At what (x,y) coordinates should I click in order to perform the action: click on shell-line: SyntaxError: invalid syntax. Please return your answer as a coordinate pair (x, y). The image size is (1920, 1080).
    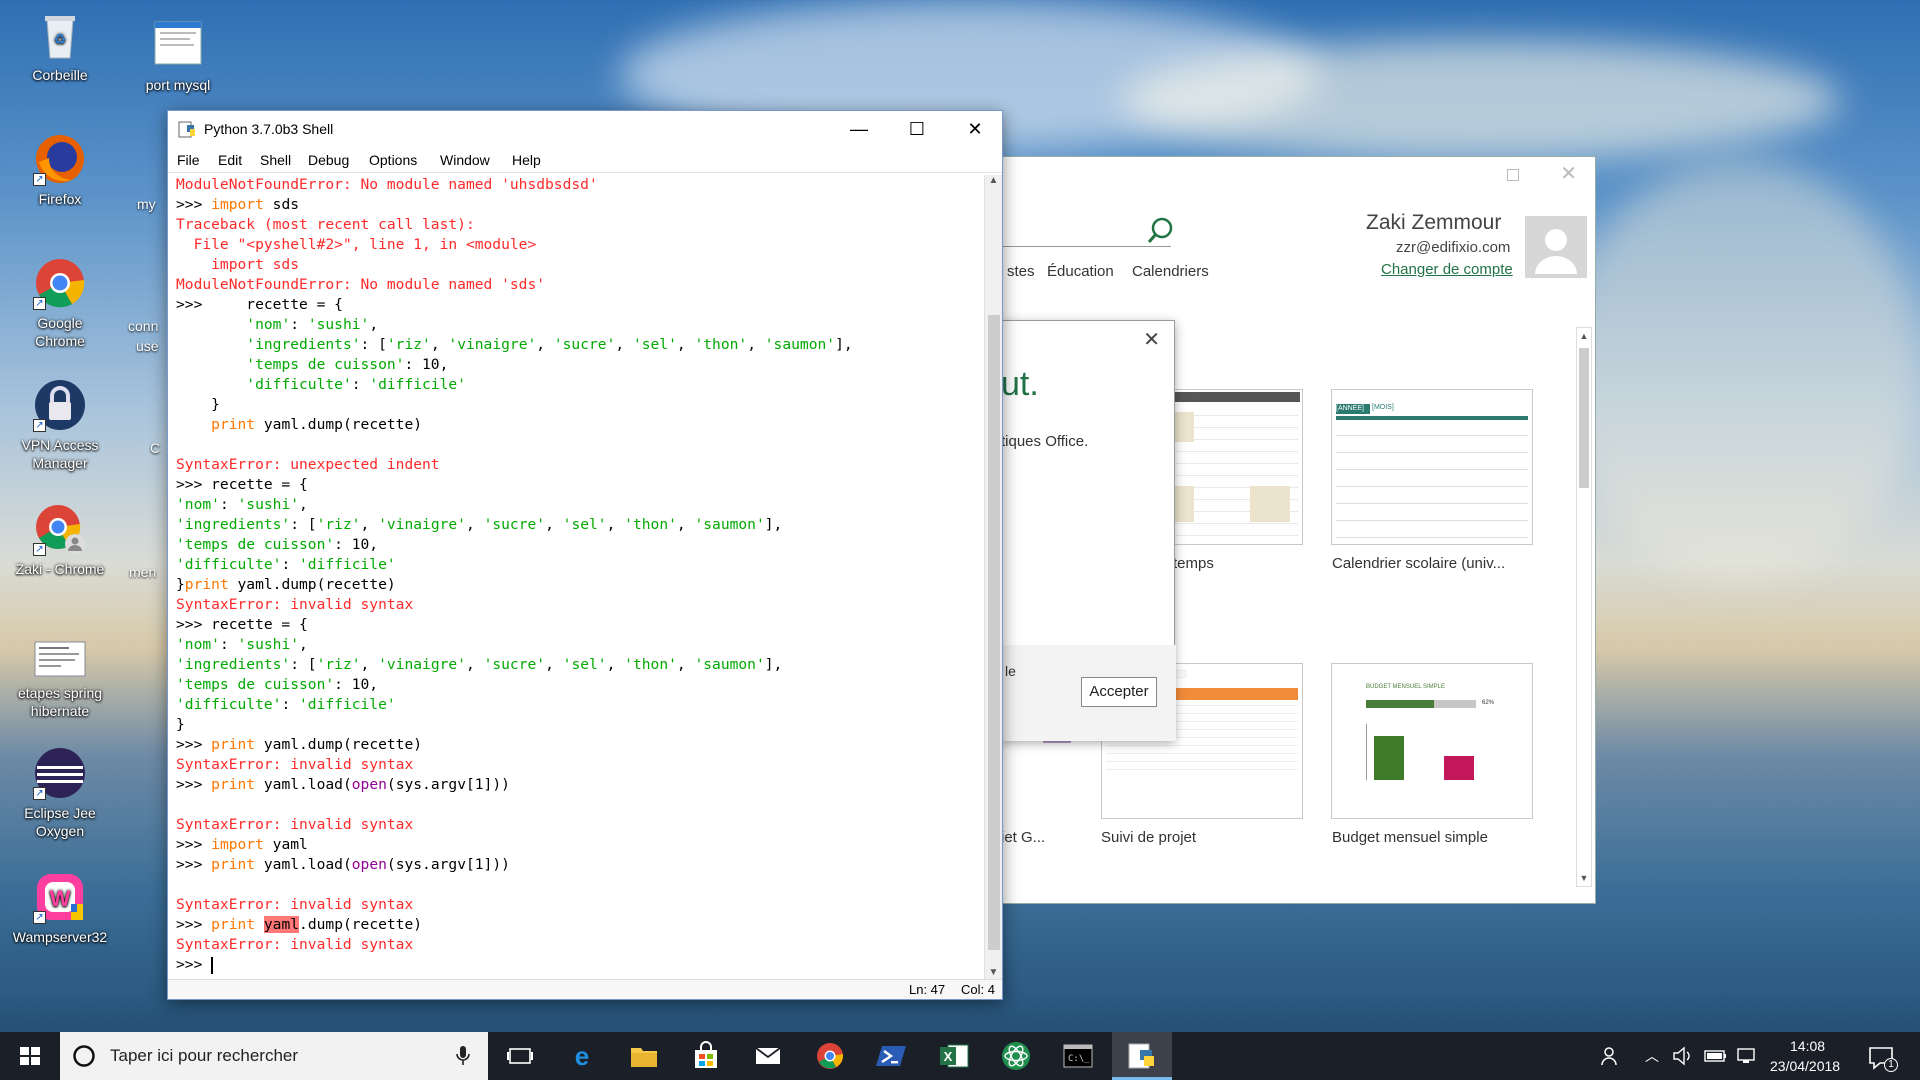
    Looking at the image, I should click on (581, 825).